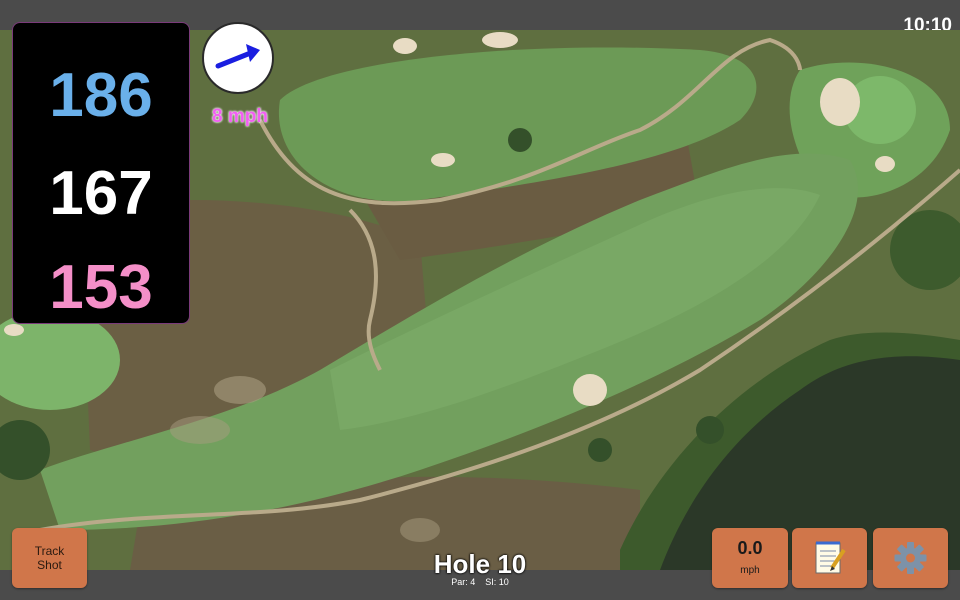 The width and height of the screenshot is (960, 600). I want to click on track-shot-label: Track Shot, so click(49, 558).